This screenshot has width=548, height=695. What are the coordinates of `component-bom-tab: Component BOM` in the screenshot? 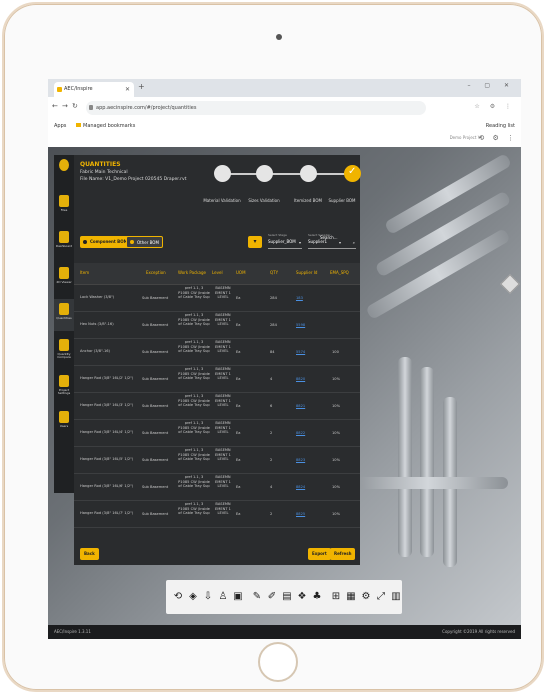 It's located at (105, 242).